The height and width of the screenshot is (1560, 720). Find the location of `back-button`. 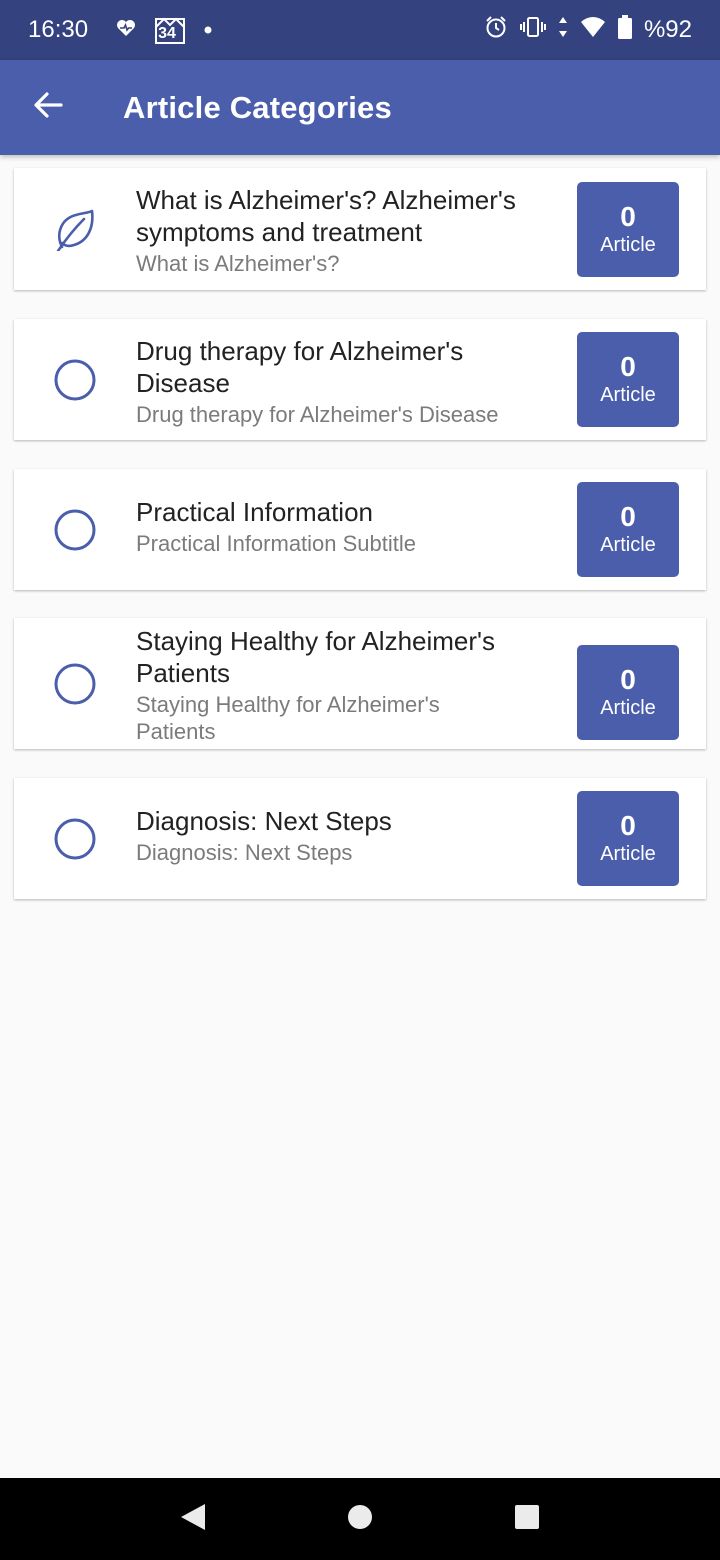

back-button is located at coordinates (48, 107).